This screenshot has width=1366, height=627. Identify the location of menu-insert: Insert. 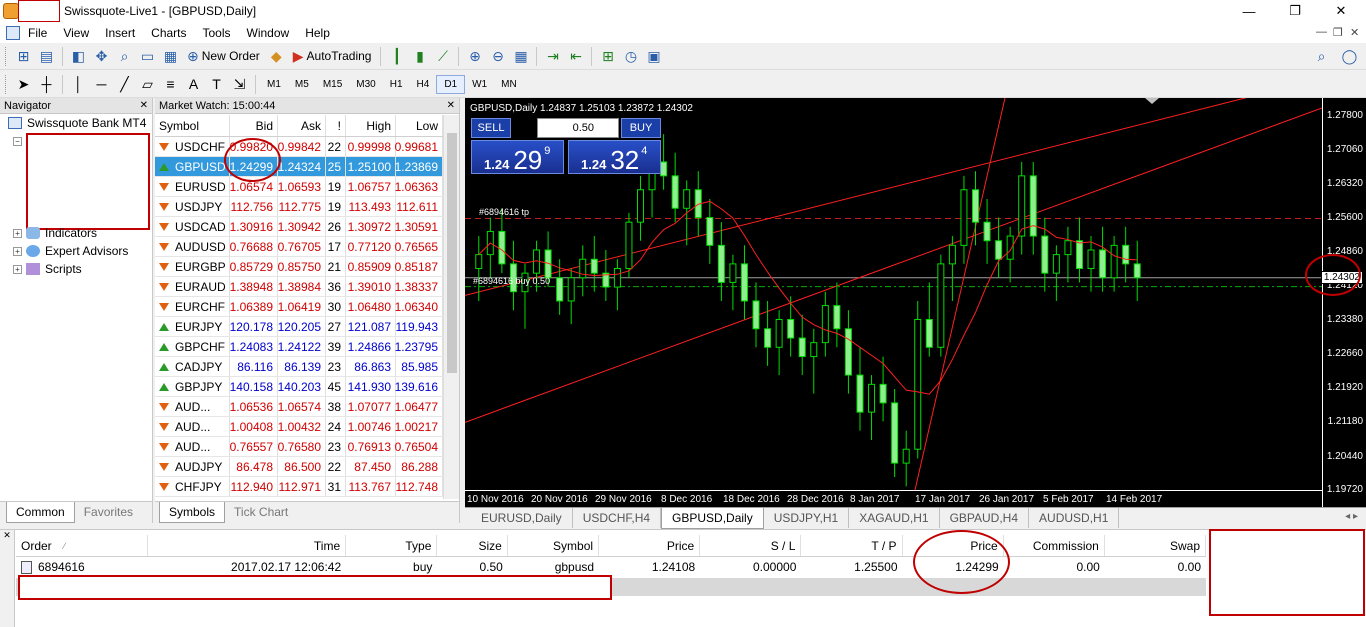
(120, 33).